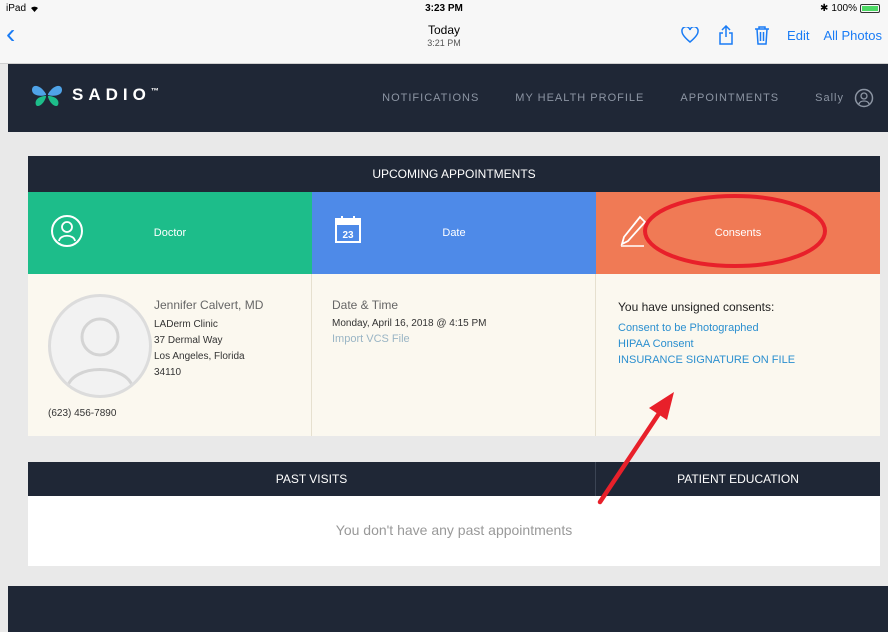  Describe the element at coordinates (844, 8) in the screenshot. I see `battery-percent: 100%` at that location.